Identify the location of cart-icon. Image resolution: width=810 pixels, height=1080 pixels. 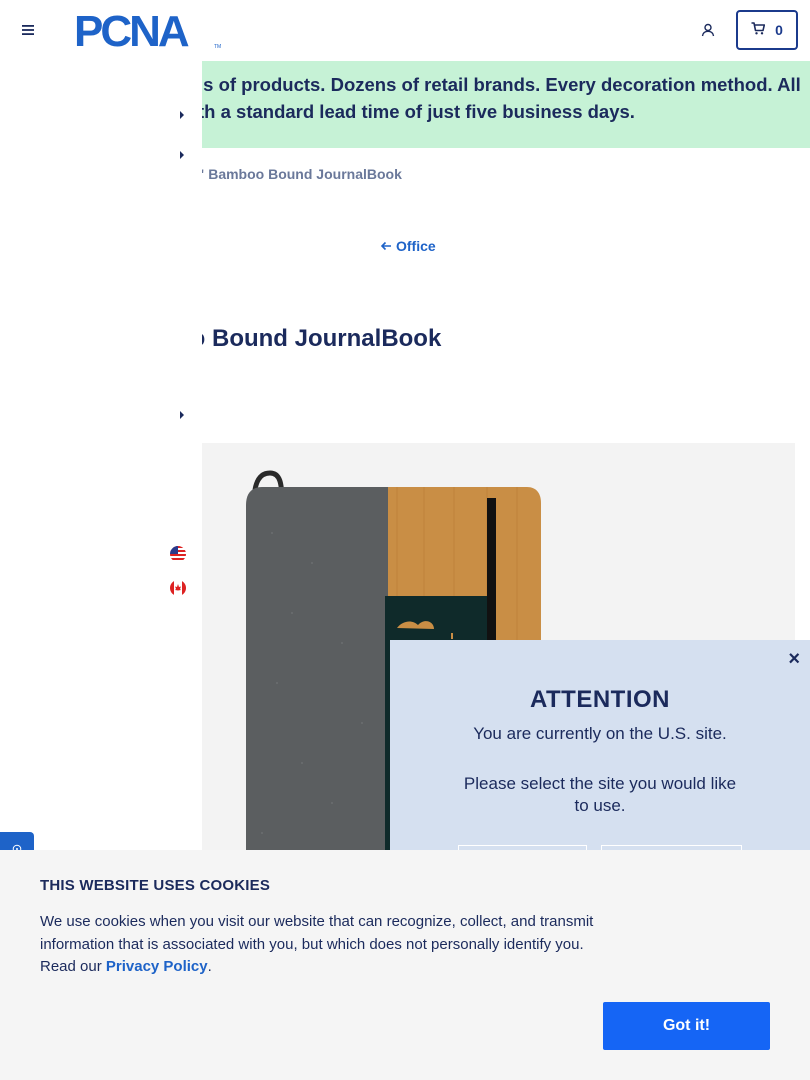
(758, 30).